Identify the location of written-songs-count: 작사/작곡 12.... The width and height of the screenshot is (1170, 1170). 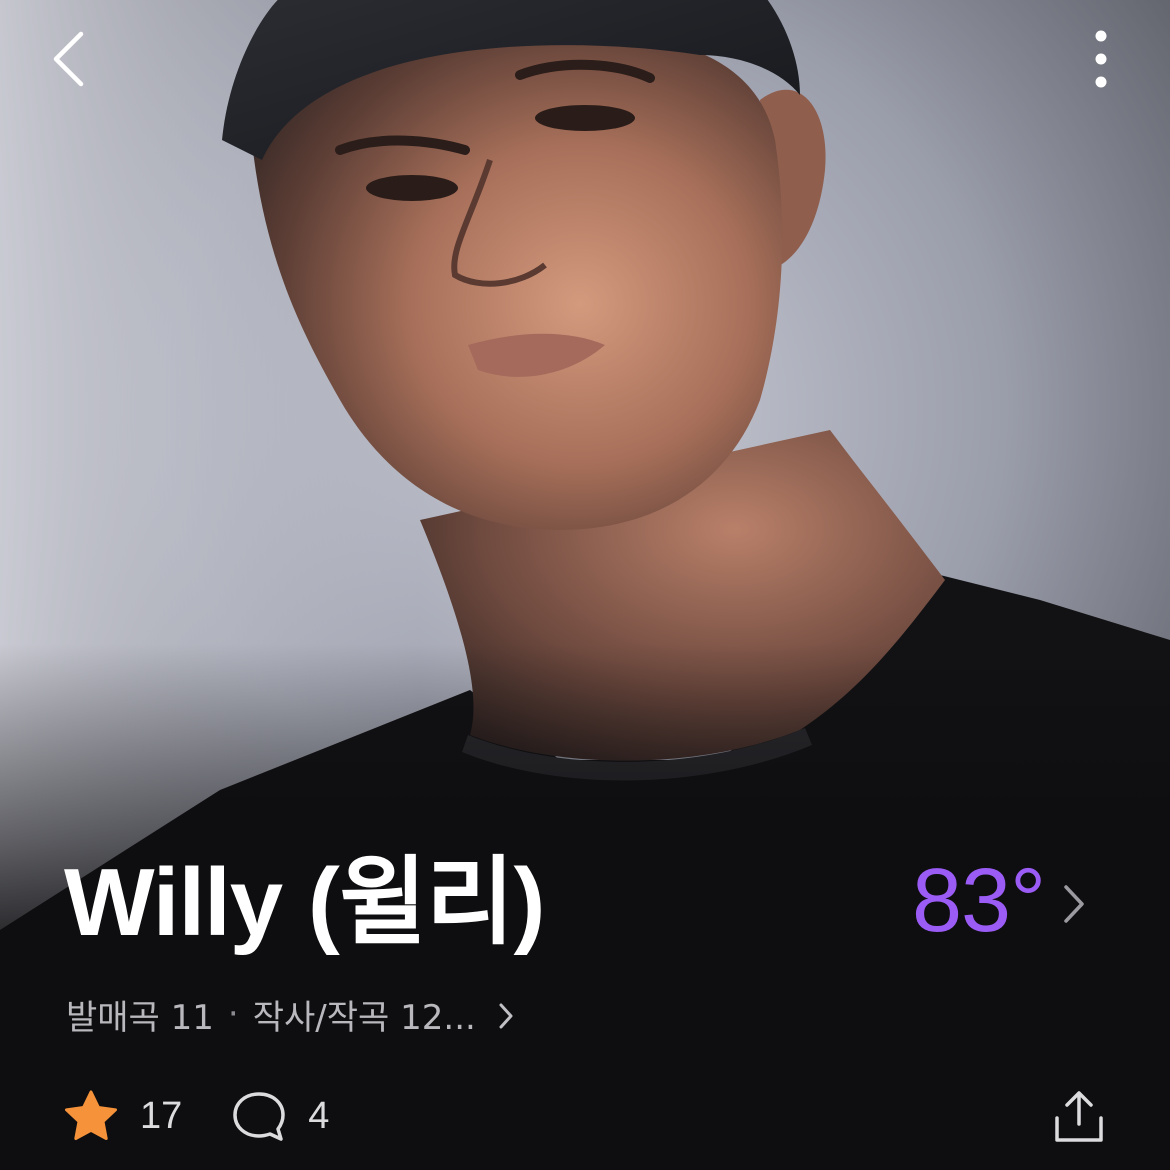
(364, 1017).